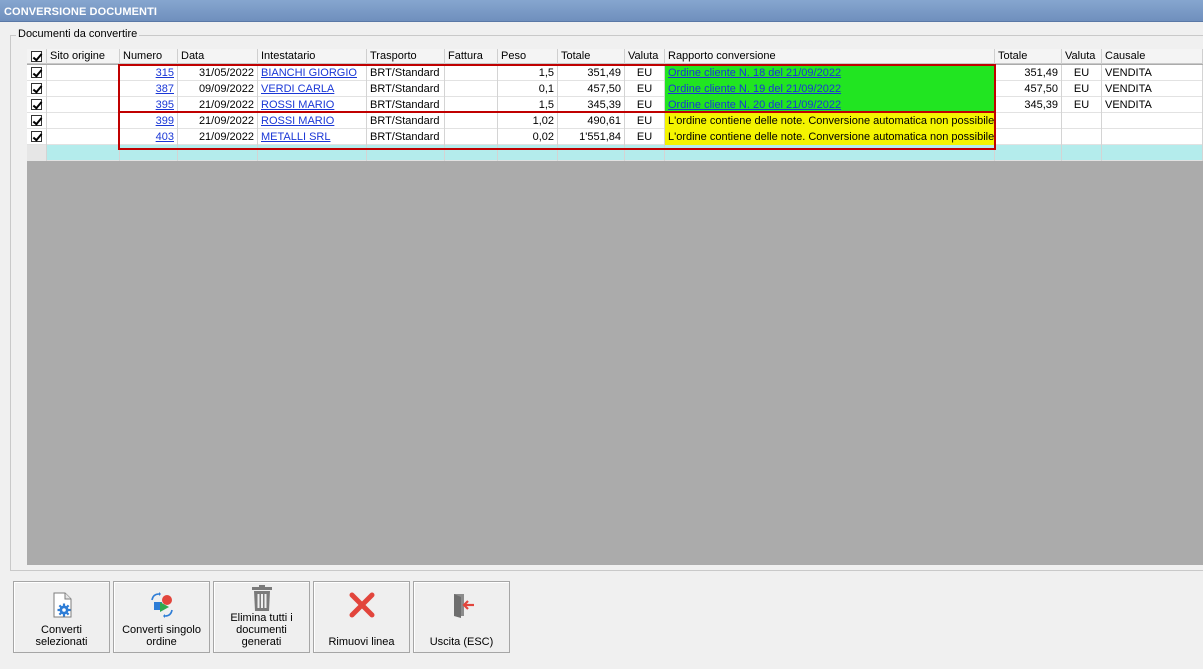  What do you see at coordinates (165, 121) in the screenshot?
I see `cell-numero-link: 399` at bounding box center [165, 121].